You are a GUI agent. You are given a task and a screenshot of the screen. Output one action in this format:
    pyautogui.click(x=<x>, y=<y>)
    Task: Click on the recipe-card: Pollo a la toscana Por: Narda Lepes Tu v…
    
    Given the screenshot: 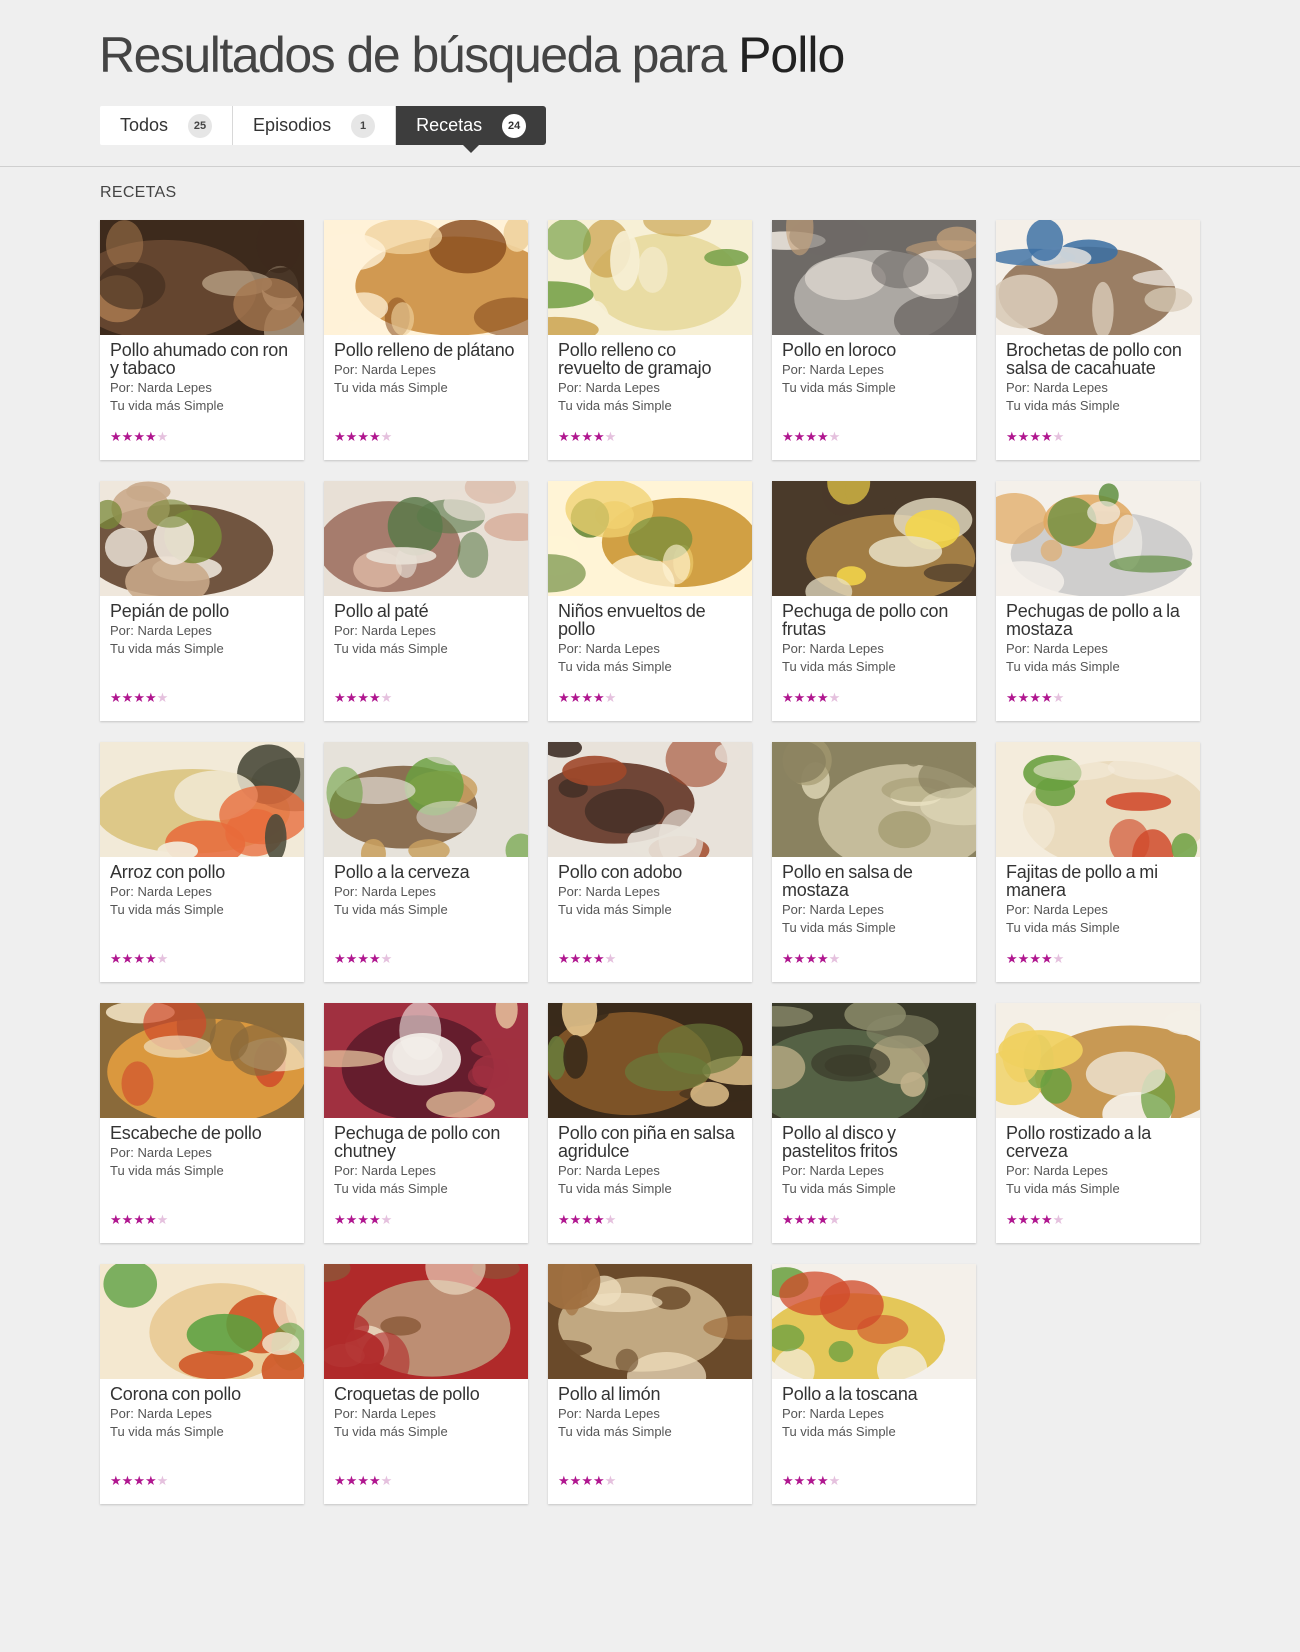 What is the action you would take?
    pyautogui.click(x=874, y=1384)
    